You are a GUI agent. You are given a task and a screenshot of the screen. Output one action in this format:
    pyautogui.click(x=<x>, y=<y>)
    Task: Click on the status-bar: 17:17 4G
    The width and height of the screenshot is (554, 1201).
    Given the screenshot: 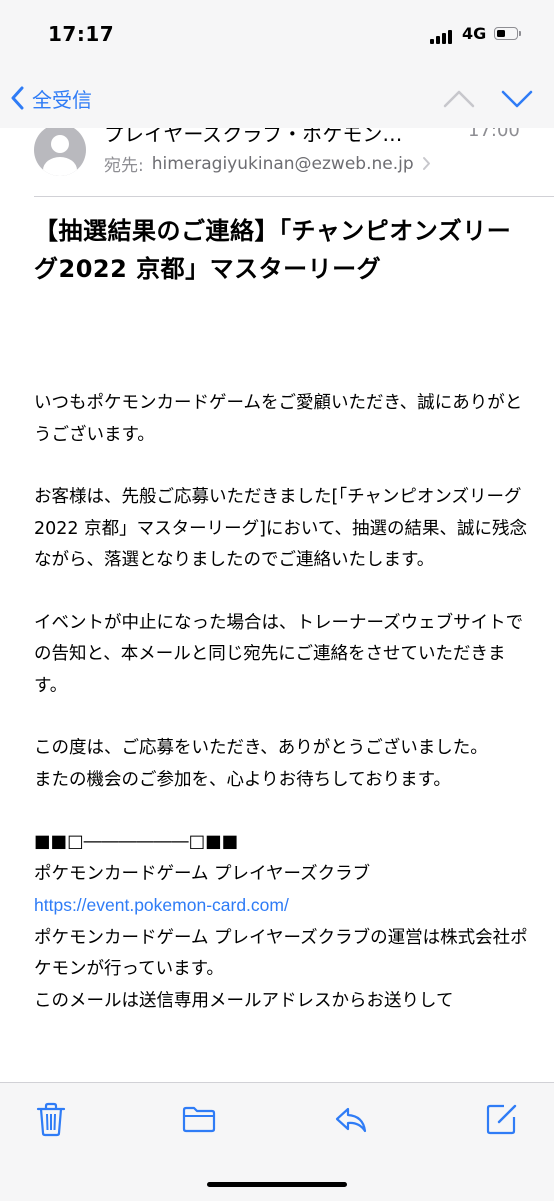 What is the action you would take?
    pyautogui.click(x=277, y=35)
    